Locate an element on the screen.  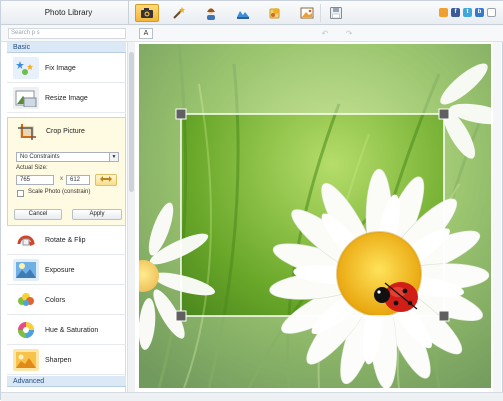
fix-image-icon is located at coordinates (26, 68).